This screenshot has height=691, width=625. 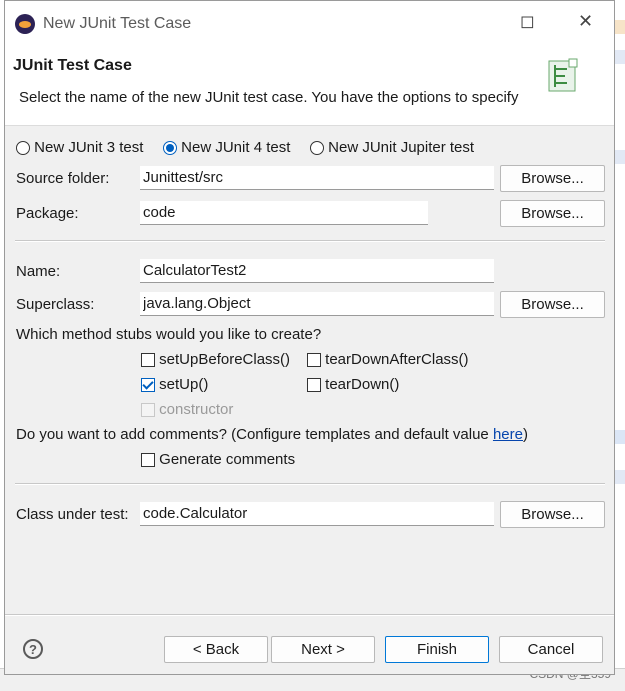 What do you see at coordinates (236, 147) in the screenshot?
I see `radio-junit4-label: New JUnit 4 test` at bounding box center [236, 147].